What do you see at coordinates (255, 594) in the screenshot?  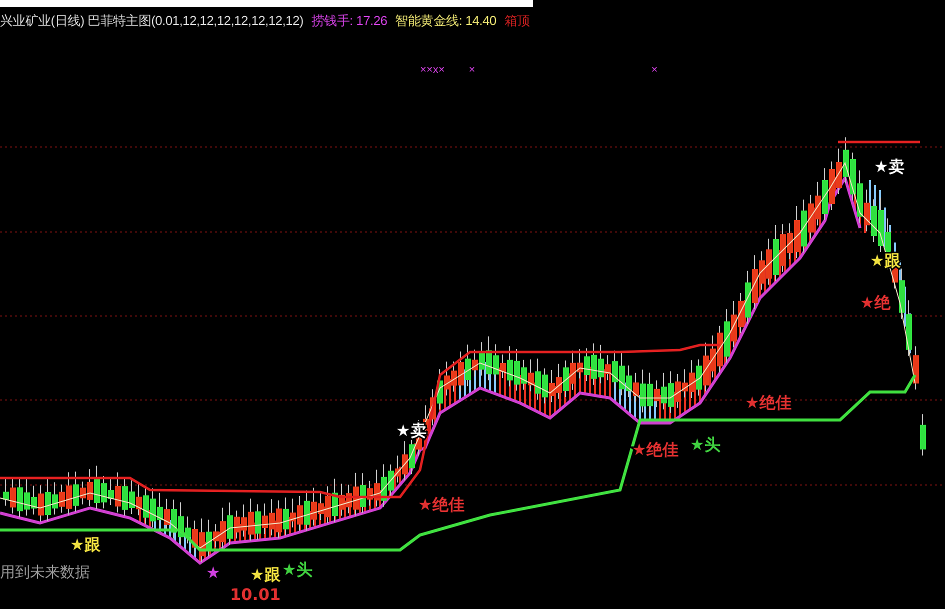 I see `signal-label: 10.01` at bounding box center [255, 594].